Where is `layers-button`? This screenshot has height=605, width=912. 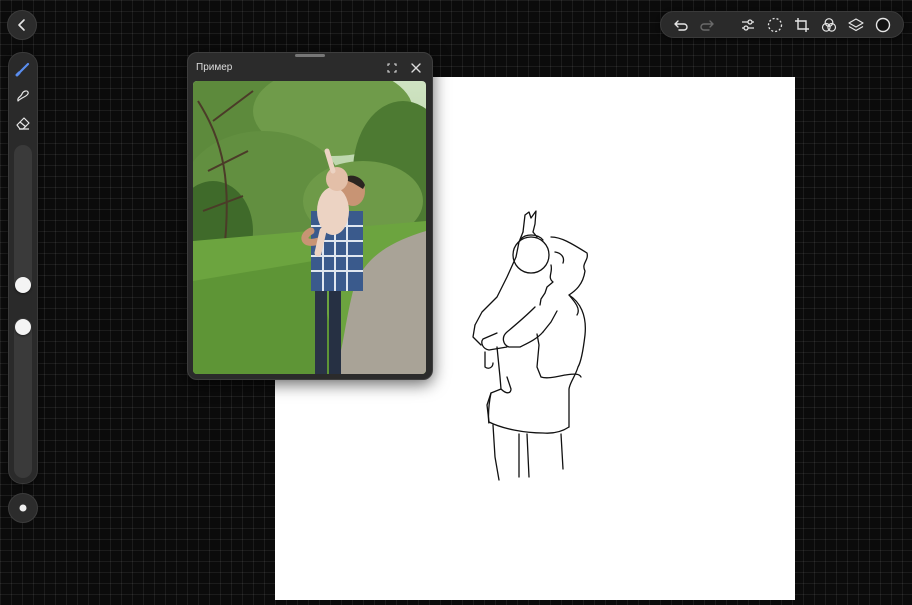
layers-button is located at coordinates (856, 25).